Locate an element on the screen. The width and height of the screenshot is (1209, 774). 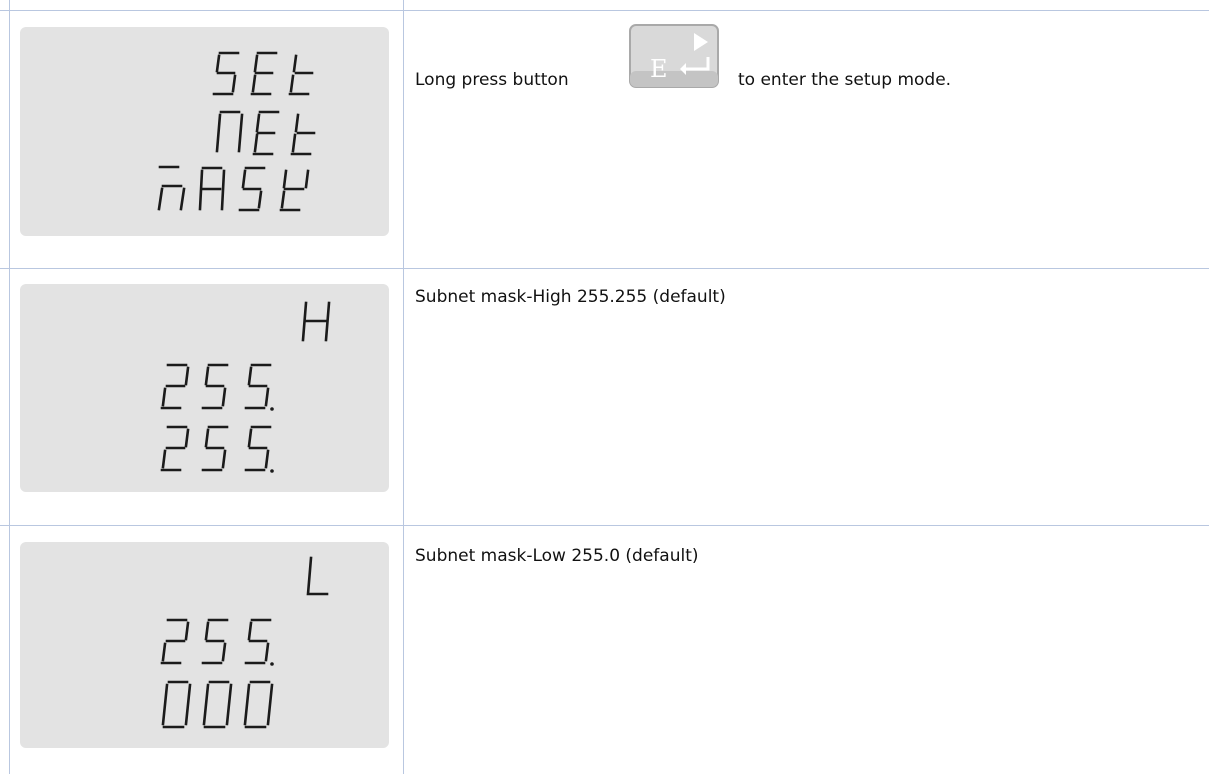
lcd-display-set-net-mask is located at coordinates (204, 131).